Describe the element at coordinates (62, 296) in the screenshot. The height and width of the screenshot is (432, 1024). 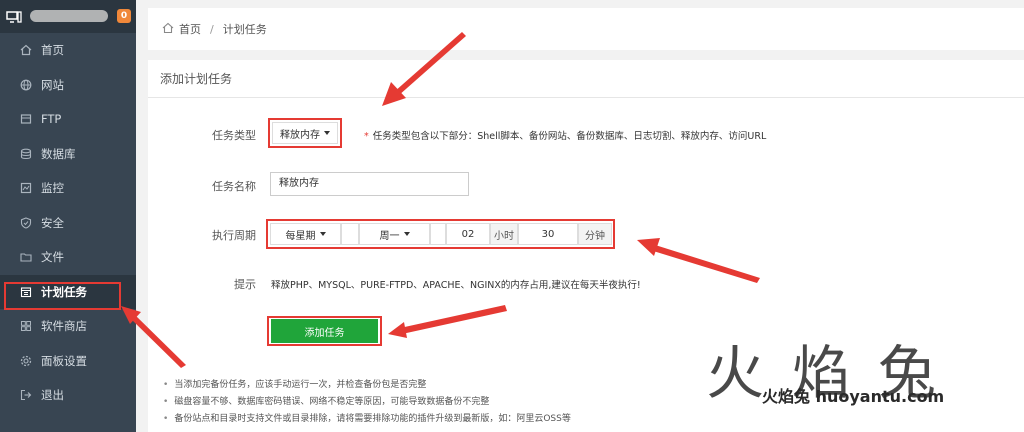
I see `highlight-box-cron` at that location.